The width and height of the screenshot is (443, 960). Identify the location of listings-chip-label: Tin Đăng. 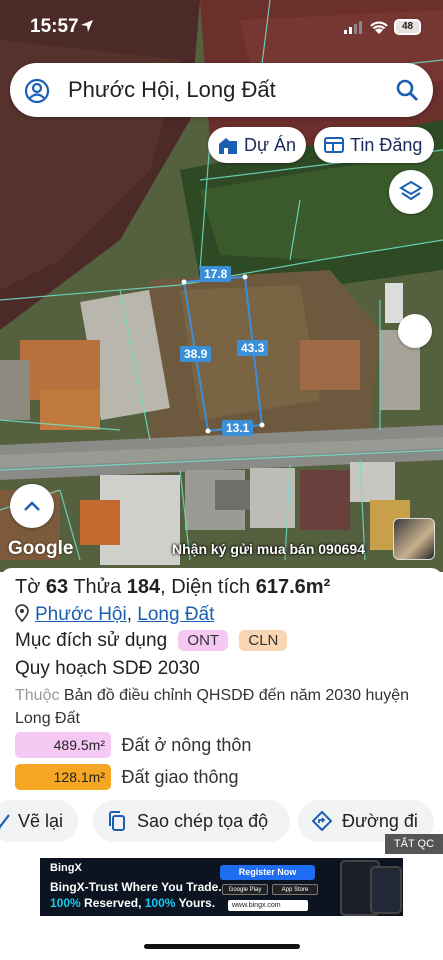
(386, 145).